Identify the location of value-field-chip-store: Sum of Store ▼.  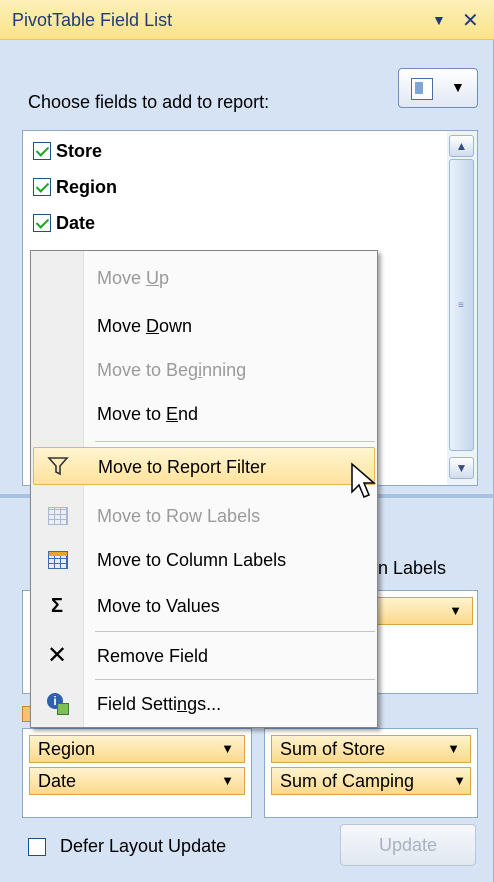
(371, 749).